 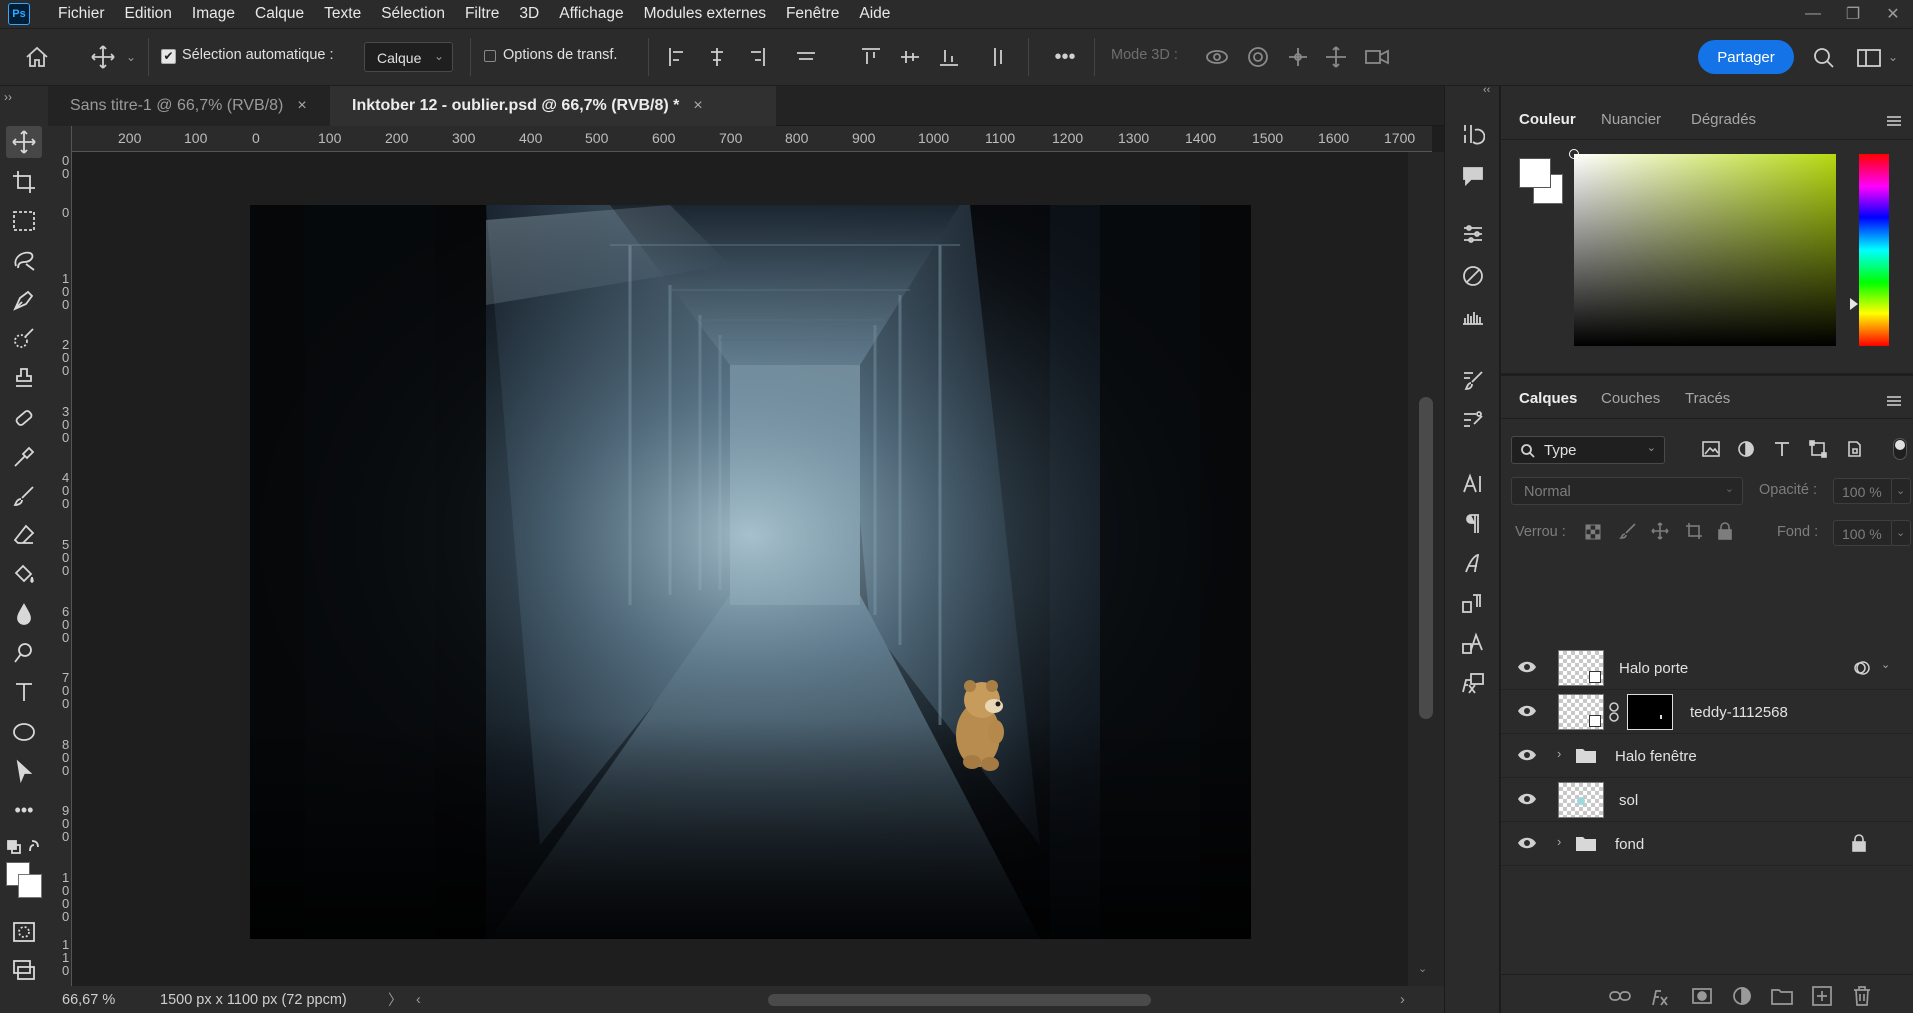 What do you see at coordinates (24, 182) in the screenshot?
I see `crop-tool-icon` at bounding box center [24, 182].